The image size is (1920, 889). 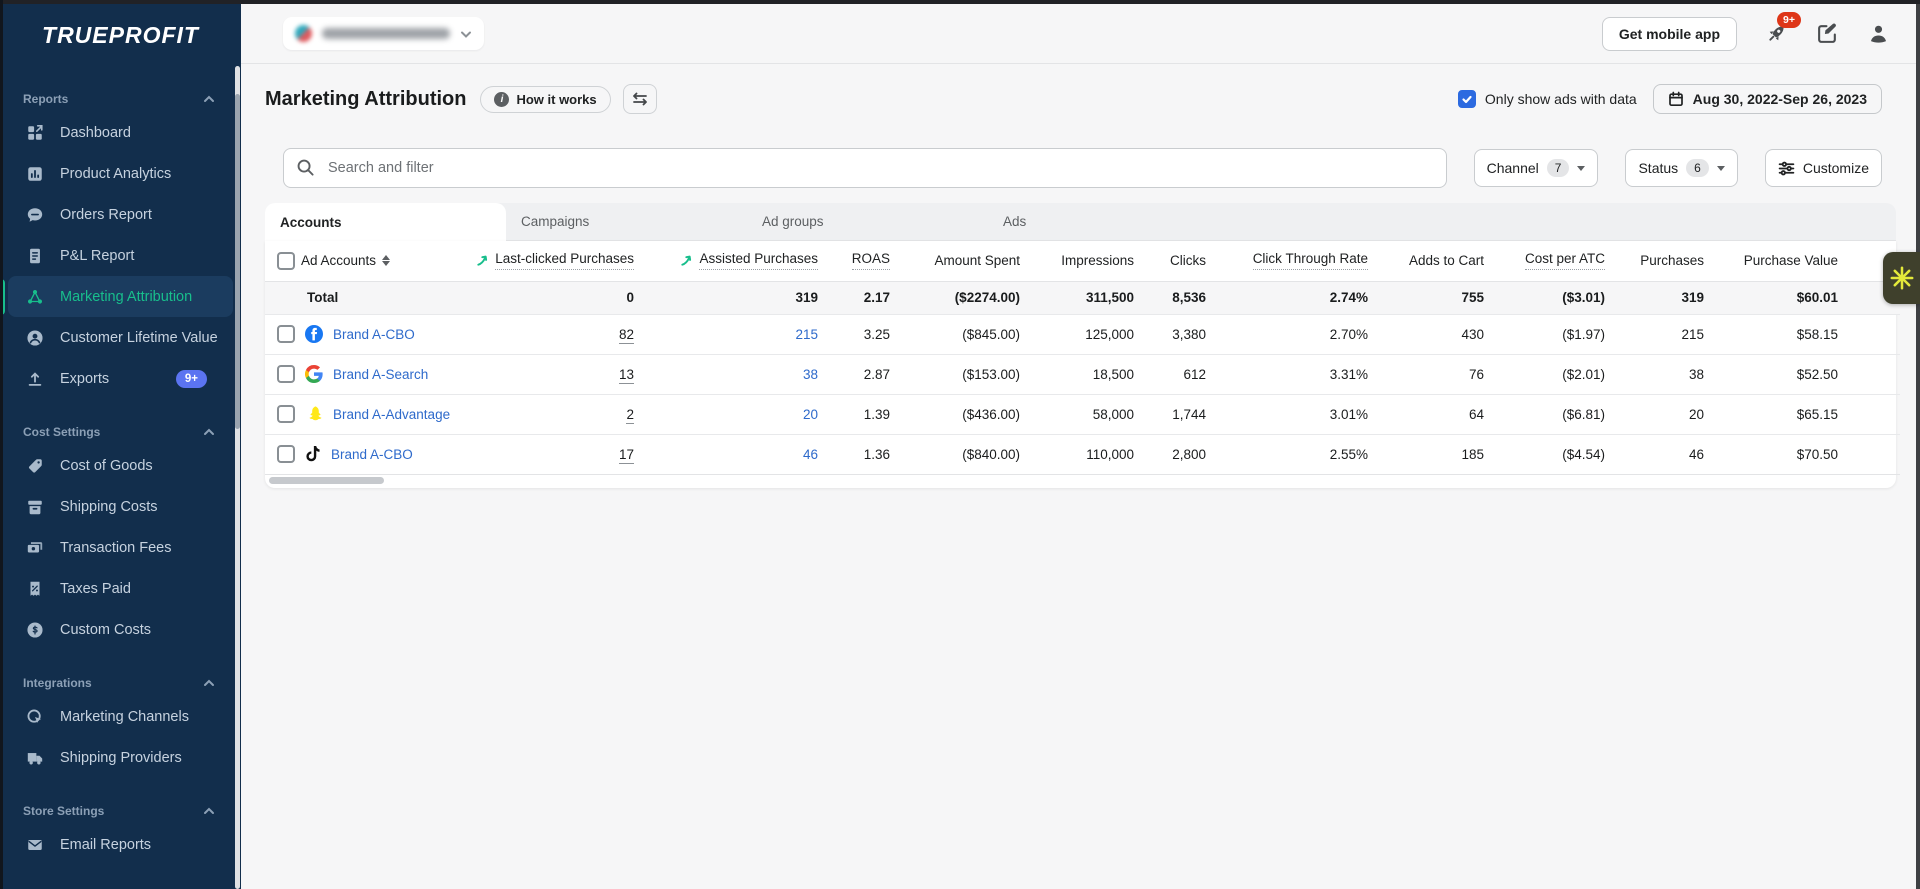 What do you see at coordinates (362, 261) in the screenshot?
I see `column-header-ad-accounts: Ad Accounts` at bounding box center [362, 261].